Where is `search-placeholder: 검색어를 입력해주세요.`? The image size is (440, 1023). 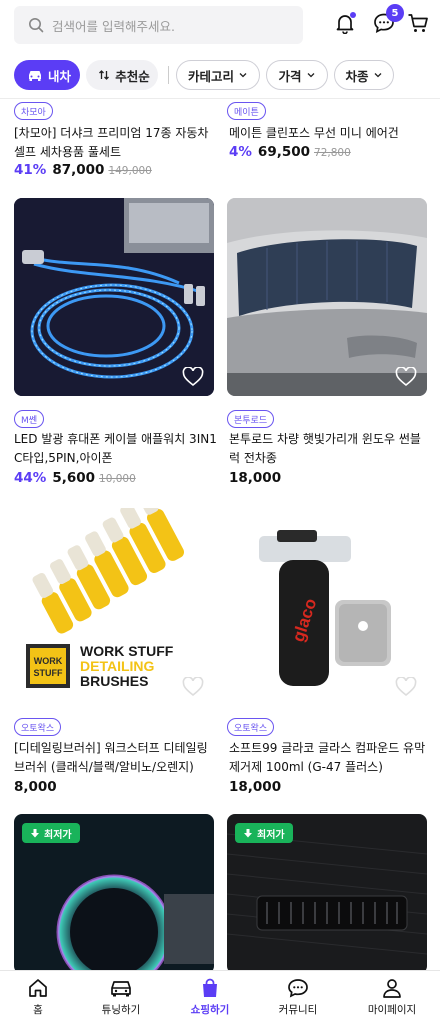 search-placeholder: 검색어를 입력해주세요. is located at coordinates (113, 26).